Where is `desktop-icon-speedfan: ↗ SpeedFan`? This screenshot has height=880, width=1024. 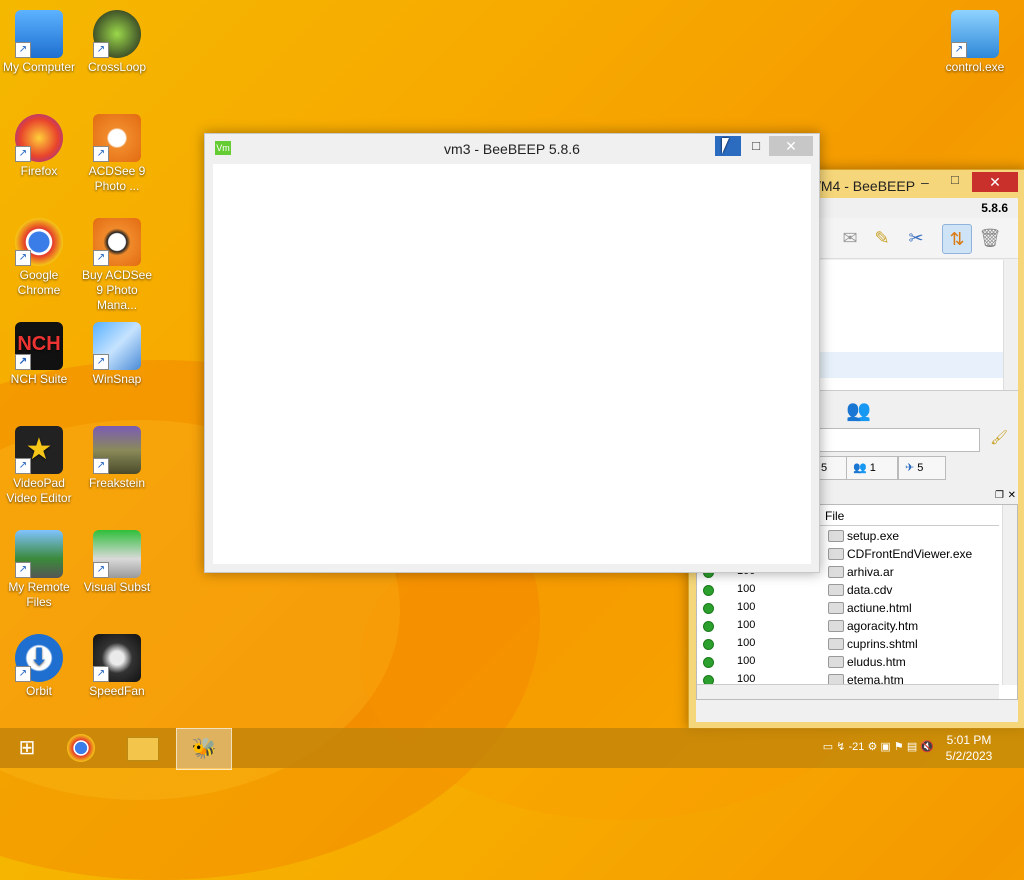
desktop-icon-speedfan: ↗ SpeedFan is located at coordinates (117, 666).